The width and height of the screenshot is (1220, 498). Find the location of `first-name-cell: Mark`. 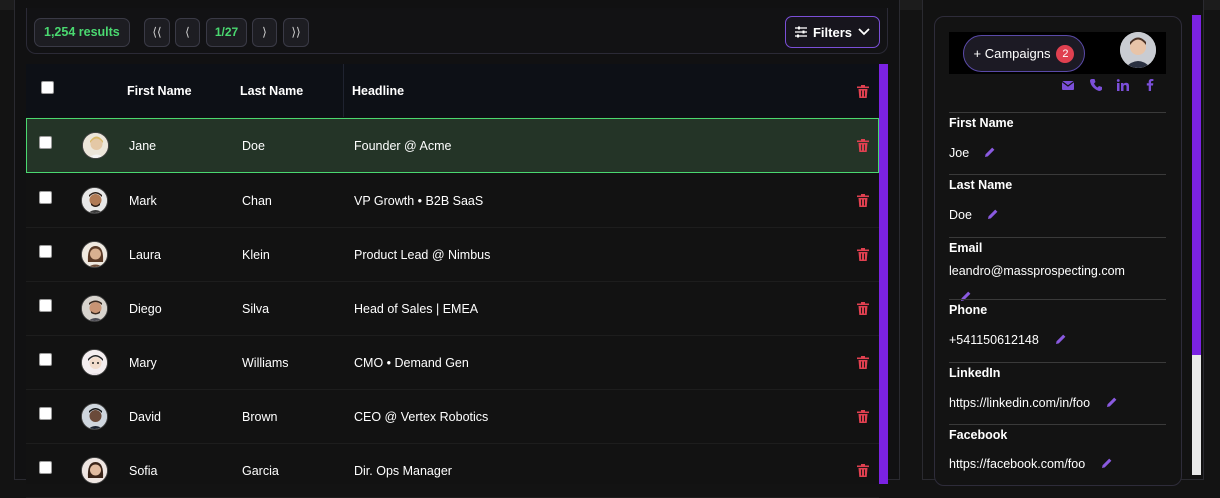

first-name-cell: Mark is located at coordinates (143, 201).